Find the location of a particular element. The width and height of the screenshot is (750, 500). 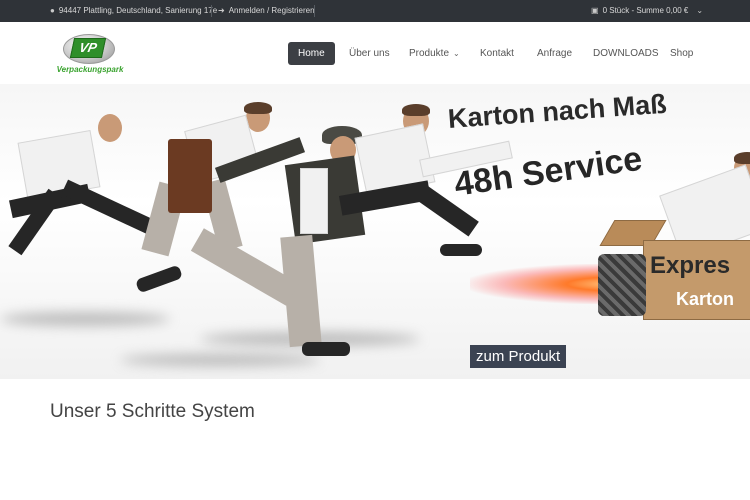

login-text: Anmelden / Registrieren is located at coordinates (272, 11).